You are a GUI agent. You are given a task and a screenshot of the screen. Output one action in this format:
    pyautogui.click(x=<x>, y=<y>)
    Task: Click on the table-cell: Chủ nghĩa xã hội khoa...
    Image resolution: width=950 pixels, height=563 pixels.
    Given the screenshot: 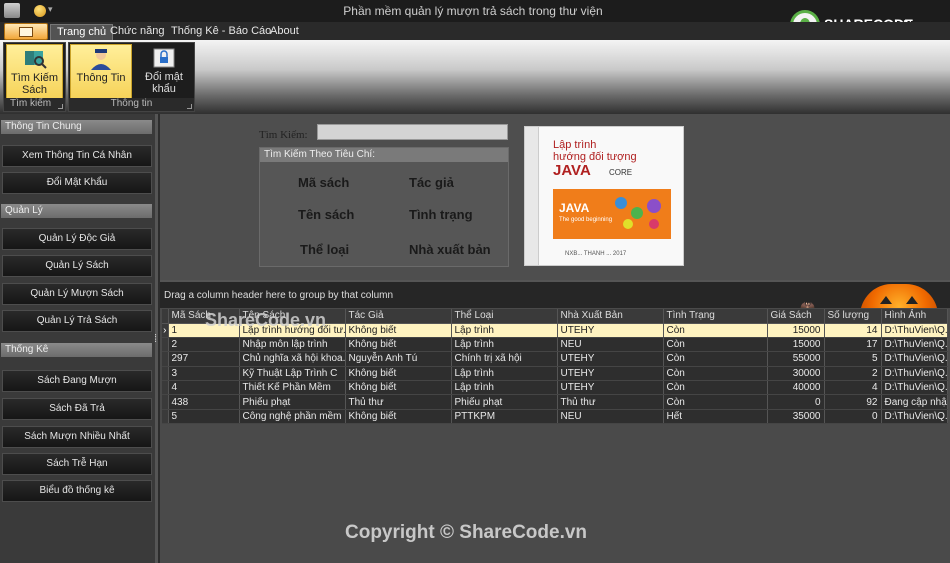 What is the action you would take?
    pyautogui.click(x=292, y=359)
    